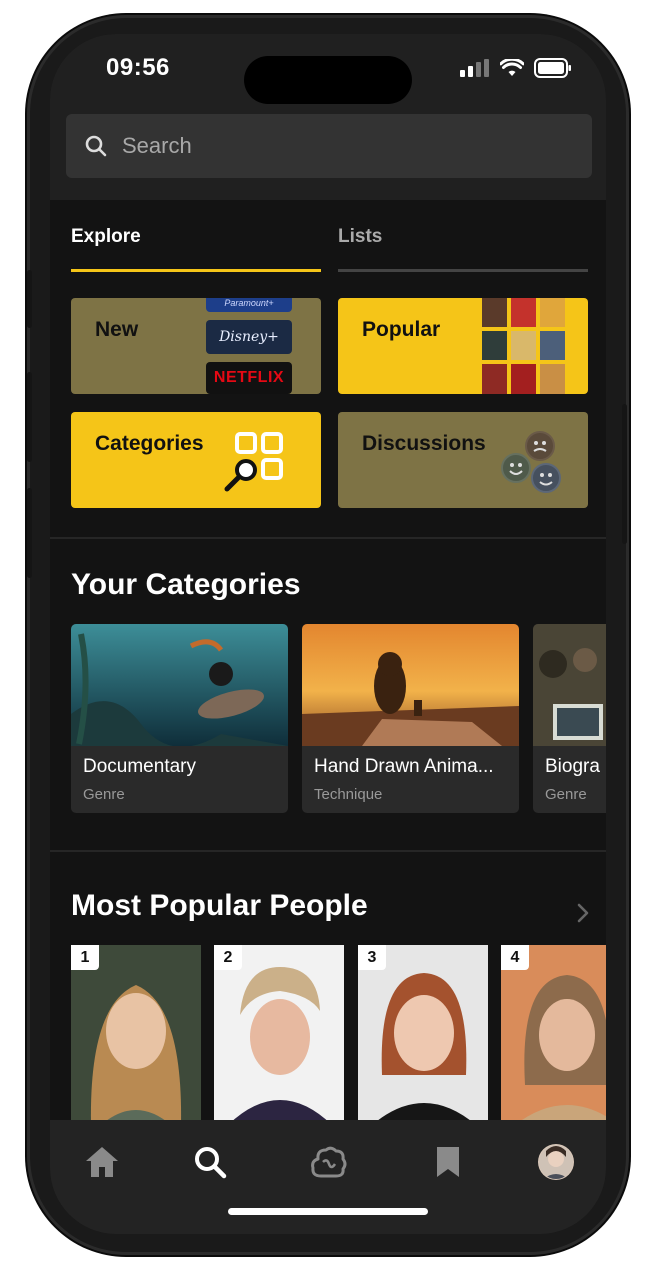 The height and width of the screenshot is (1280, 654). I want to click on nav-stream, so click(328, 1162).